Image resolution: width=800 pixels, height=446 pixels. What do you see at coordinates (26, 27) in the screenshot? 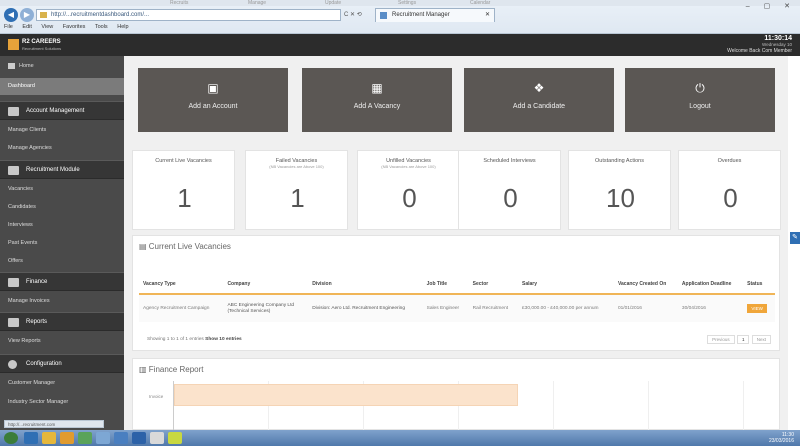
I see `menu-edit: Edit` at bounding box center [26, 27].